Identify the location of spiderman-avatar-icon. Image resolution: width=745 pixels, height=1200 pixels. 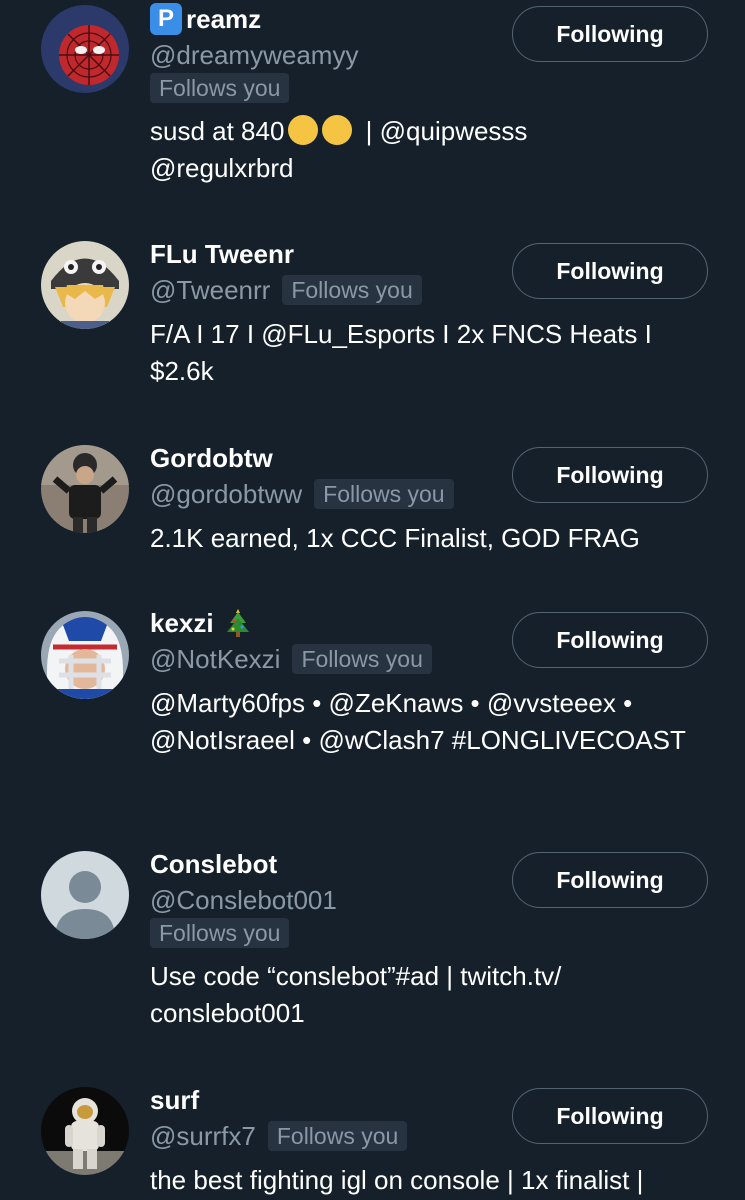
(85, 49).